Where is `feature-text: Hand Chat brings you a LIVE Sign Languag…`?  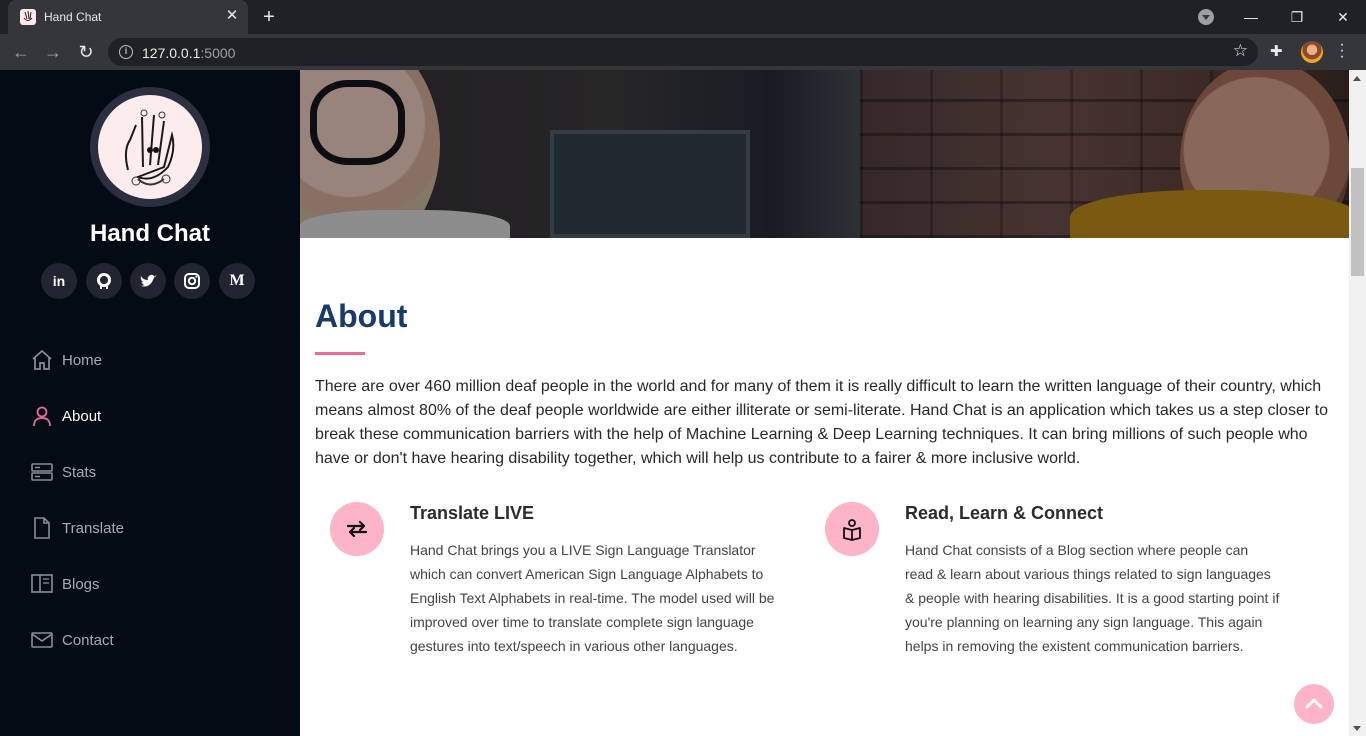 feature-text: Hand Chat brings you a LIVE Sign Languag… is located at coordinates (592, 598).